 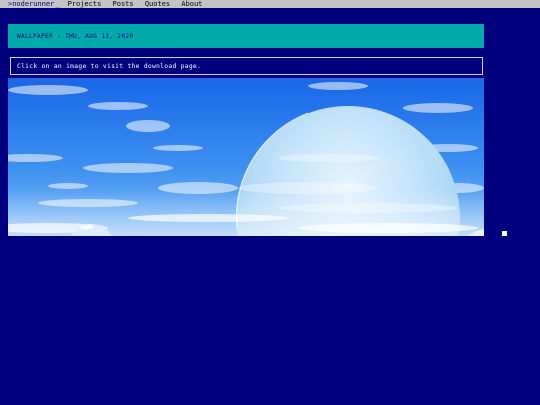 What do you see at coordinates (157, 4) in the screenshot?
I see `nav-link-quotes: Quotes` at bounding box center [157, 4].